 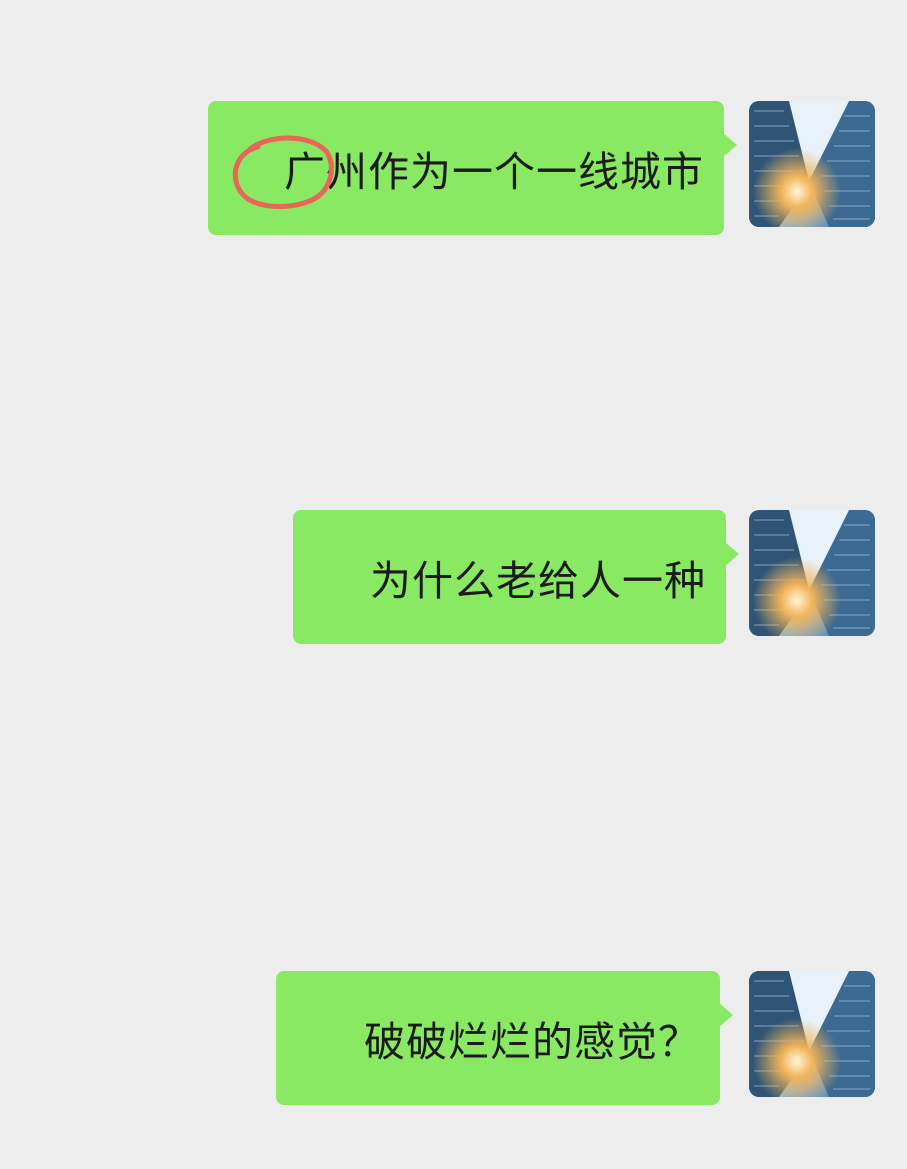 I want to click on message-row: 破破烂烂的感觉？, so click(x=453, y=1038).